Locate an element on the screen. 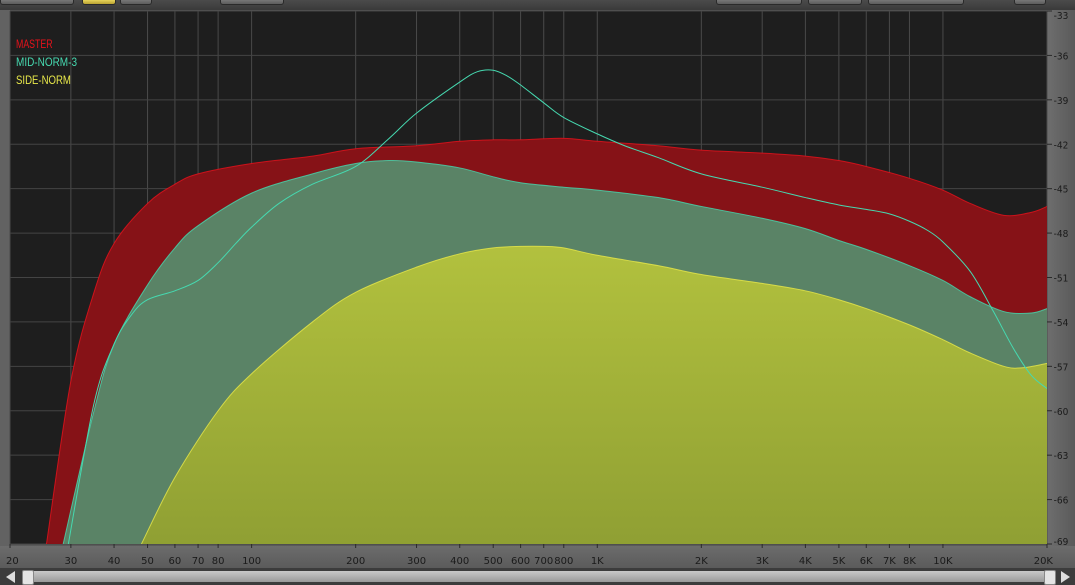 The width and height of the screenshot is (1075, 585). db-tick-label: -60 is located at coordinates (1061, 412).